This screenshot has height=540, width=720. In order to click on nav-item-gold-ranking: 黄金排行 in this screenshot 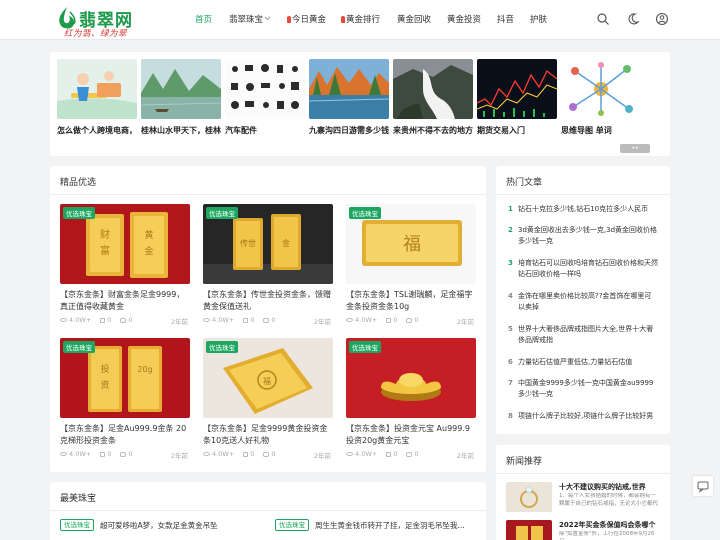, I will do `click(360, 19)`.